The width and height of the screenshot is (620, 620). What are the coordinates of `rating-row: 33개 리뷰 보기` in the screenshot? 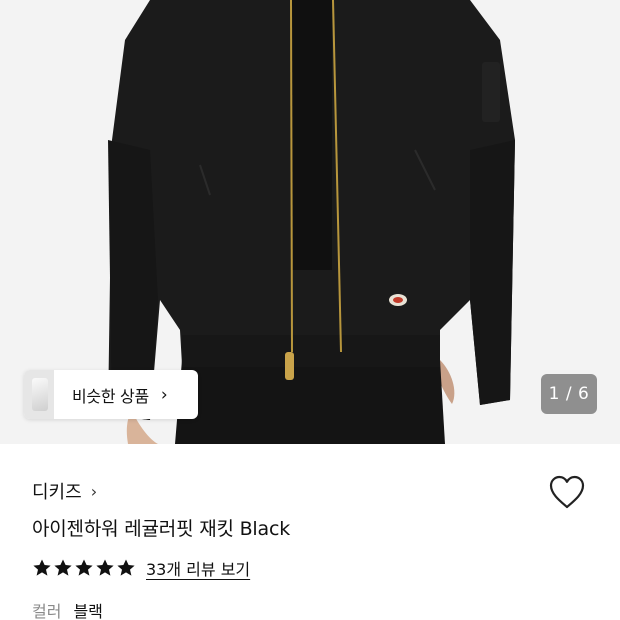 It's located at (141, 568).